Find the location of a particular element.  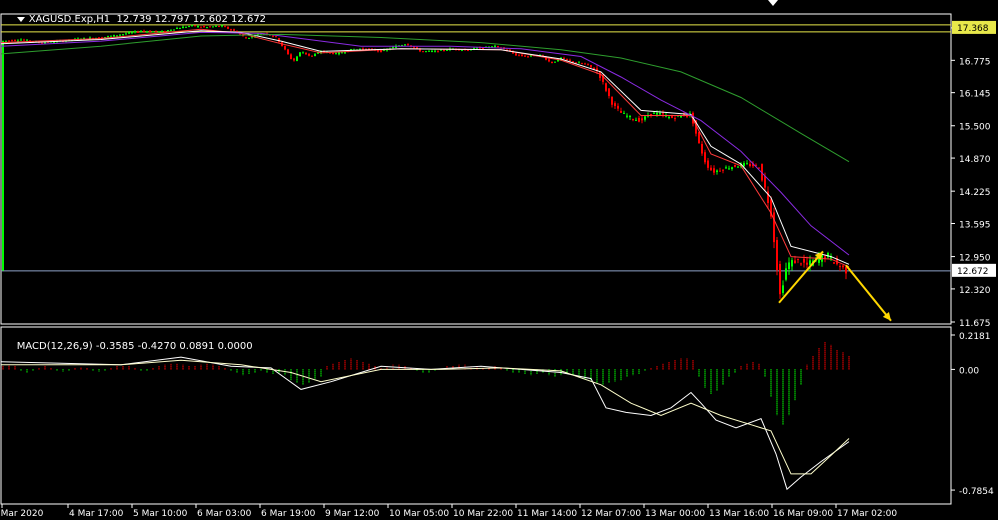

scroll-control is located at coordinates (773, 3).